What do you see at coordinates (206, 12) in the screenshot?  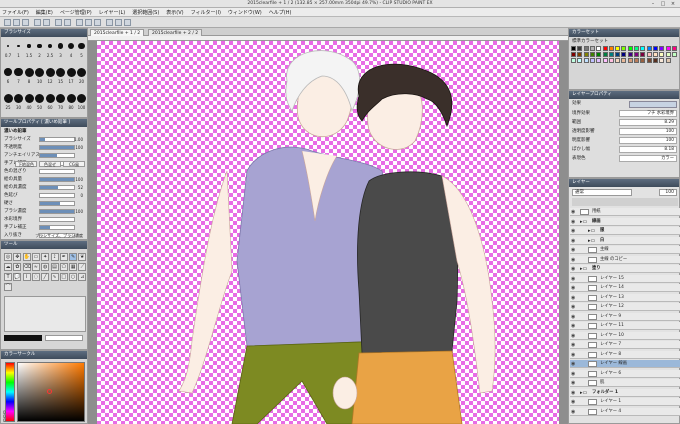 I see `menu-filter: フィルター(I)` at bounding box center [206, 12].